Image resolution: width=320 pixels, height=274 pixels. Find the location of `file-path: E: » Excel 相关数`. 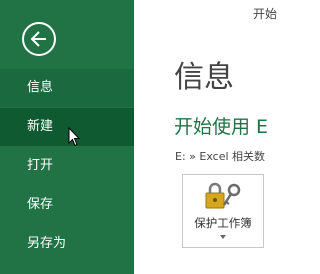

file-path: E: » Excel 相关数 is located at coordinates (220, 156).